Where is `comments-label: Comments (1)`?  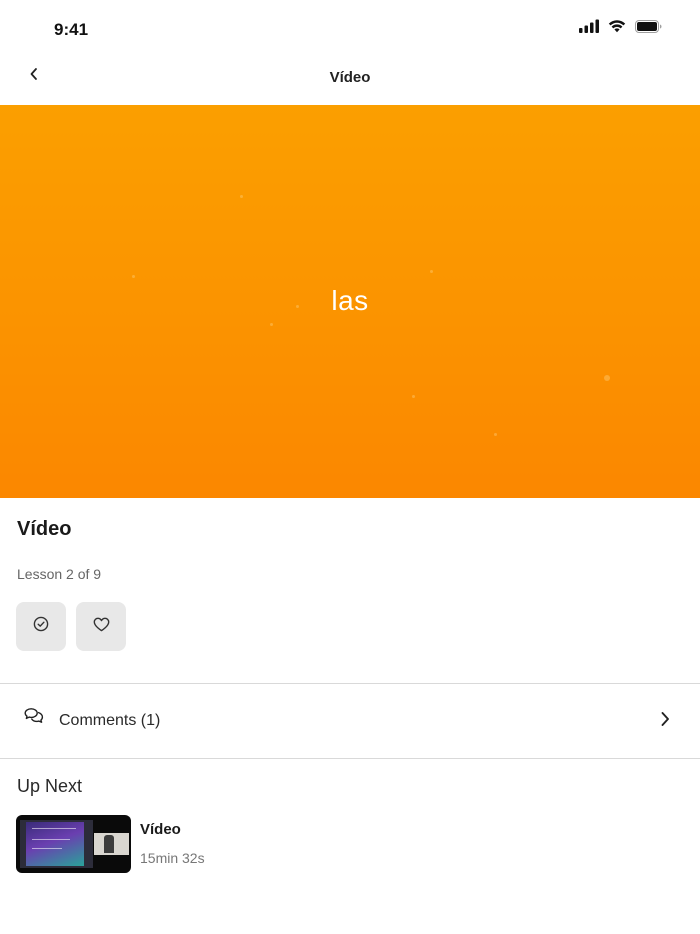
comments-label: Comments (1) is located at coordinates (110, 720).